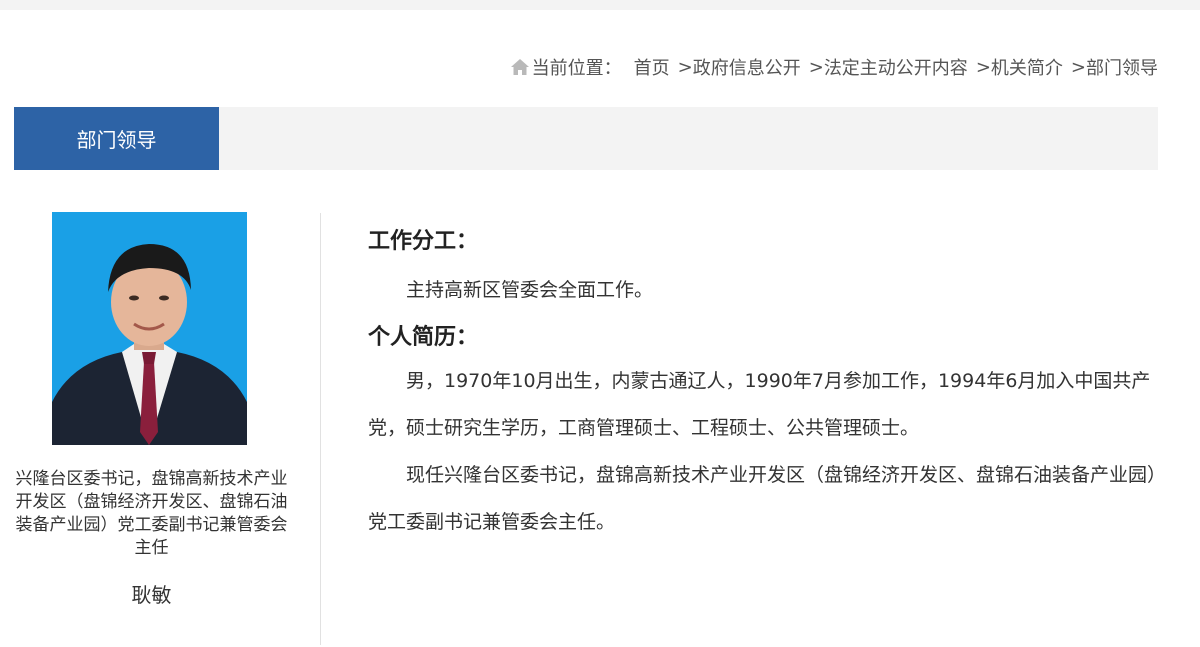 This screenshot has width=1200, height=647. I want to click on breadcrumb-statutory: 法定主动公开内容, so click(896, 67).